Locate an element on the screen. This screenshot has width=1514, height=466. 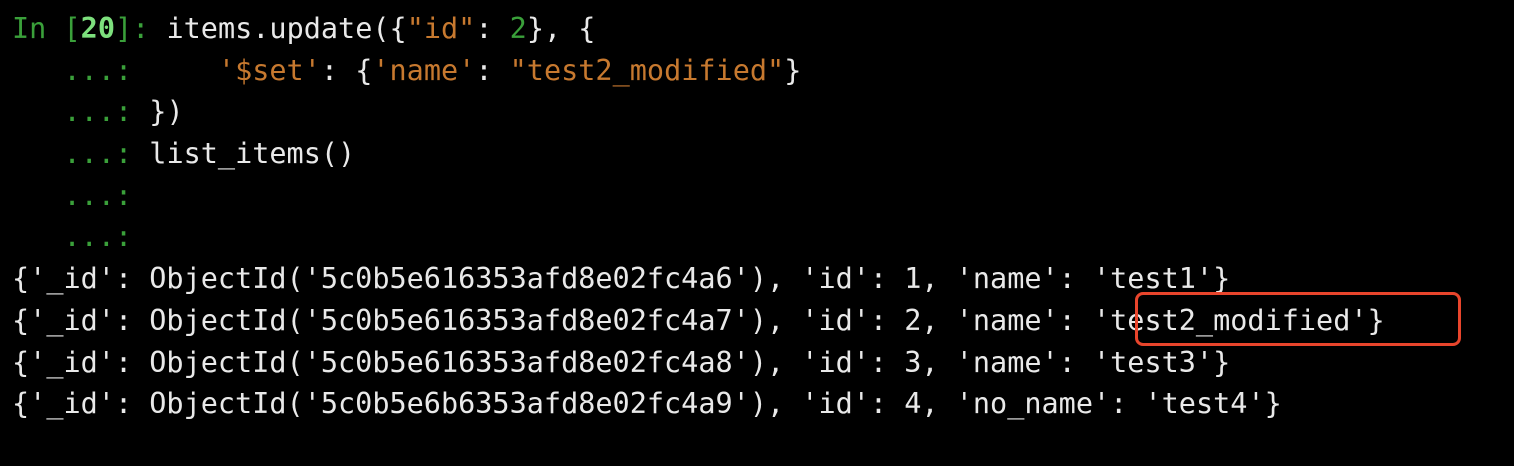
input-line-3: ...: }) is located at coordinates (763, 112).